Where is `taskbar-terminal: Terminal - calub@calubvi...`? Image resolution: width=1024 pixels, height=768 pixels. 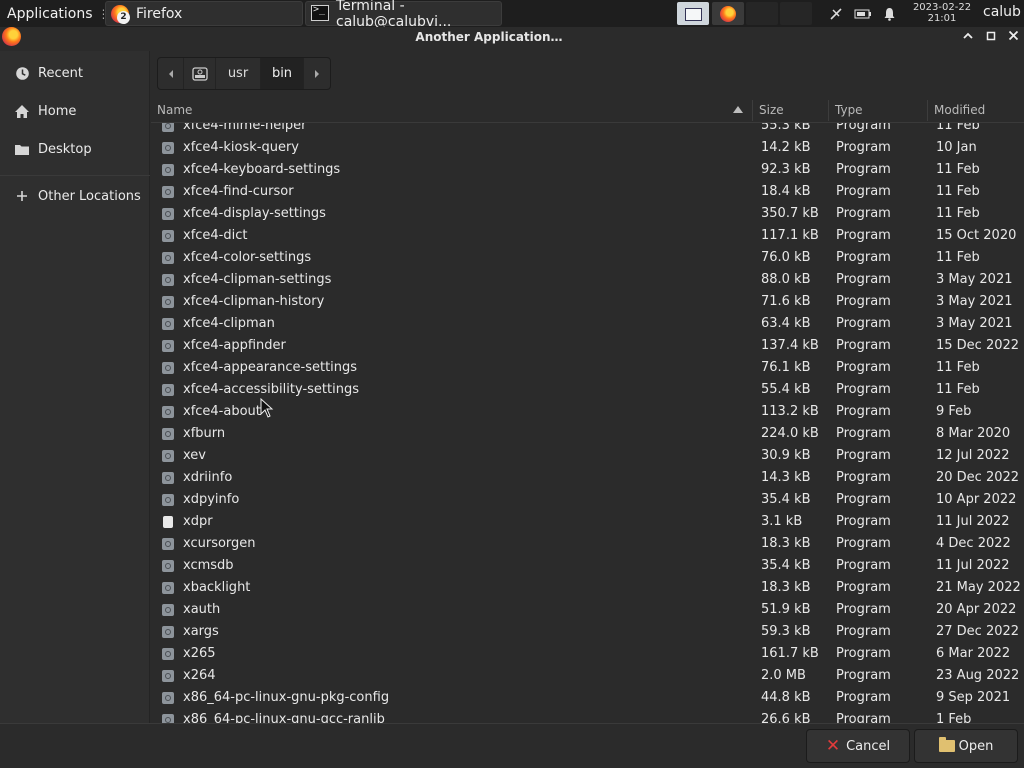 taskbar-terminal: Terminal - calub@calubvi... is located at coordinates (403, 15).